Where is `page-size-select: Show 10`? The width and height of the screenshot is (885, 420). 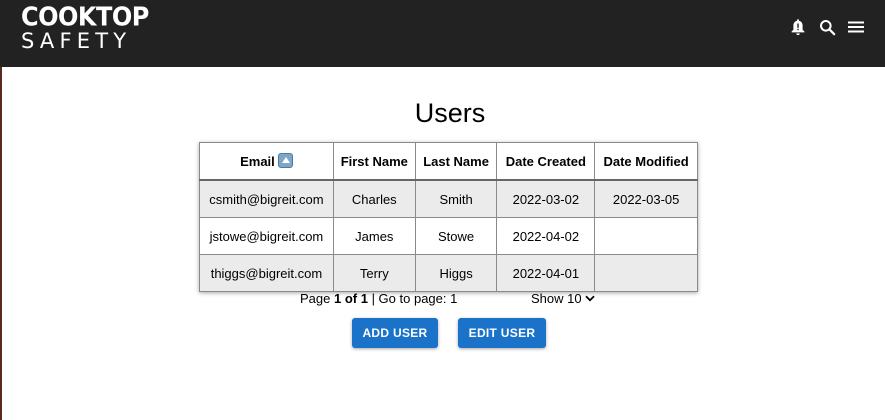
page-size-select: Show 10 is located at coordinates (563, 298).